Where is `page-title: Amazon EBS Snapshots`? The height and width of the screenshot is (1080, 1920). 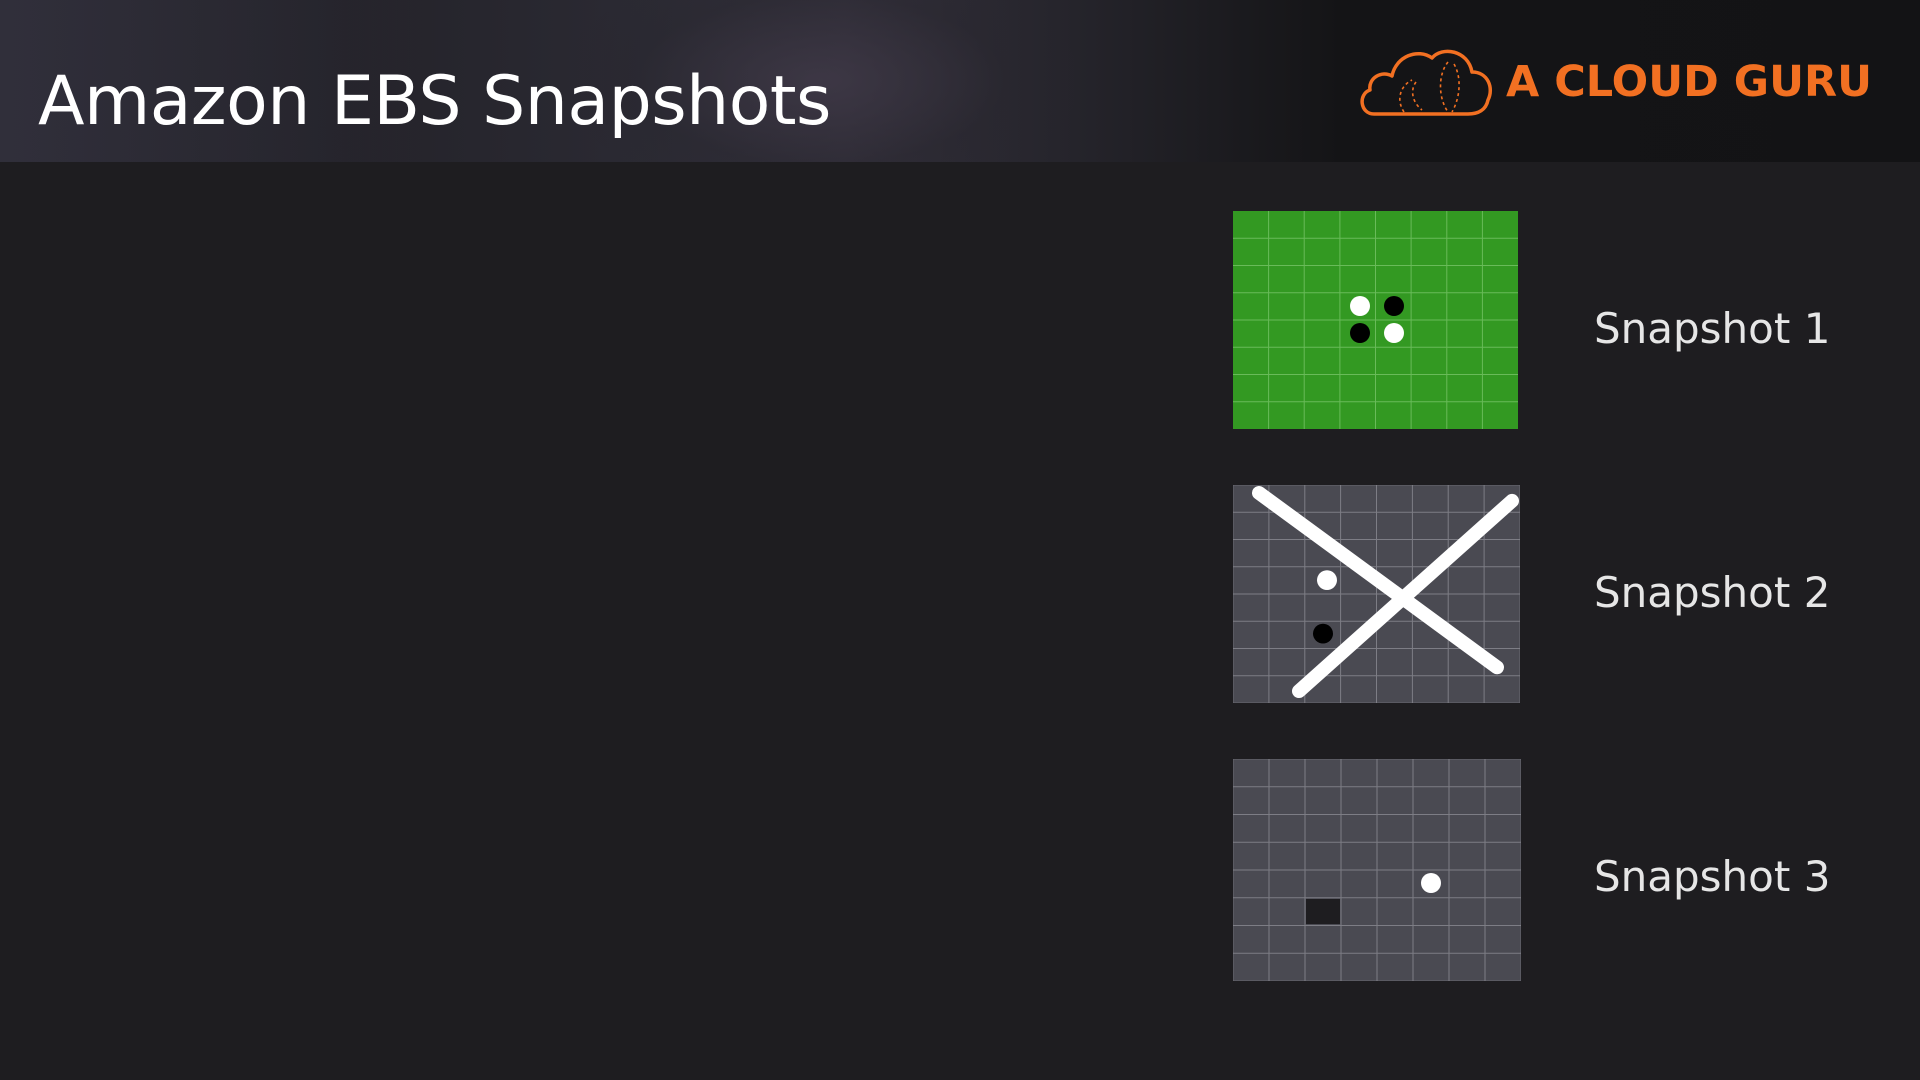 page-title: Amazon EBS Snapshots is located at coordinates (434, 101).